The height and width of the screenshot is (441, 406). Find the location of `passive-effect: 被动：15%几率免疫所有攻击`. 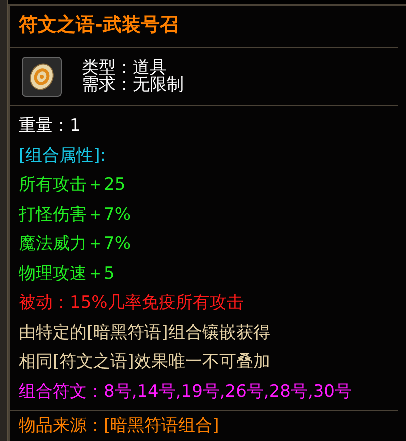

passive-effect: 被动：15%几率免疫所有攻击 is located at coordinates (131, 303).